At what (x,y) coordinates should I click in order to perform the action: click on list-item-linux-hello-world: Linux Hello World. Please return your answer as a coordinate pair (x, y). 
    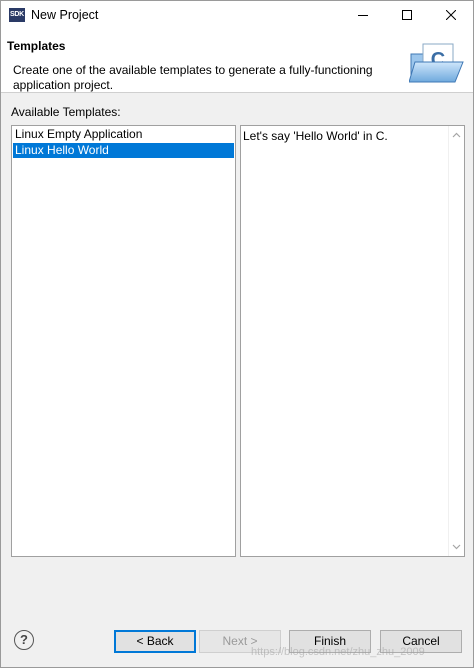
    Looking at the image, I should click on (123, 150).